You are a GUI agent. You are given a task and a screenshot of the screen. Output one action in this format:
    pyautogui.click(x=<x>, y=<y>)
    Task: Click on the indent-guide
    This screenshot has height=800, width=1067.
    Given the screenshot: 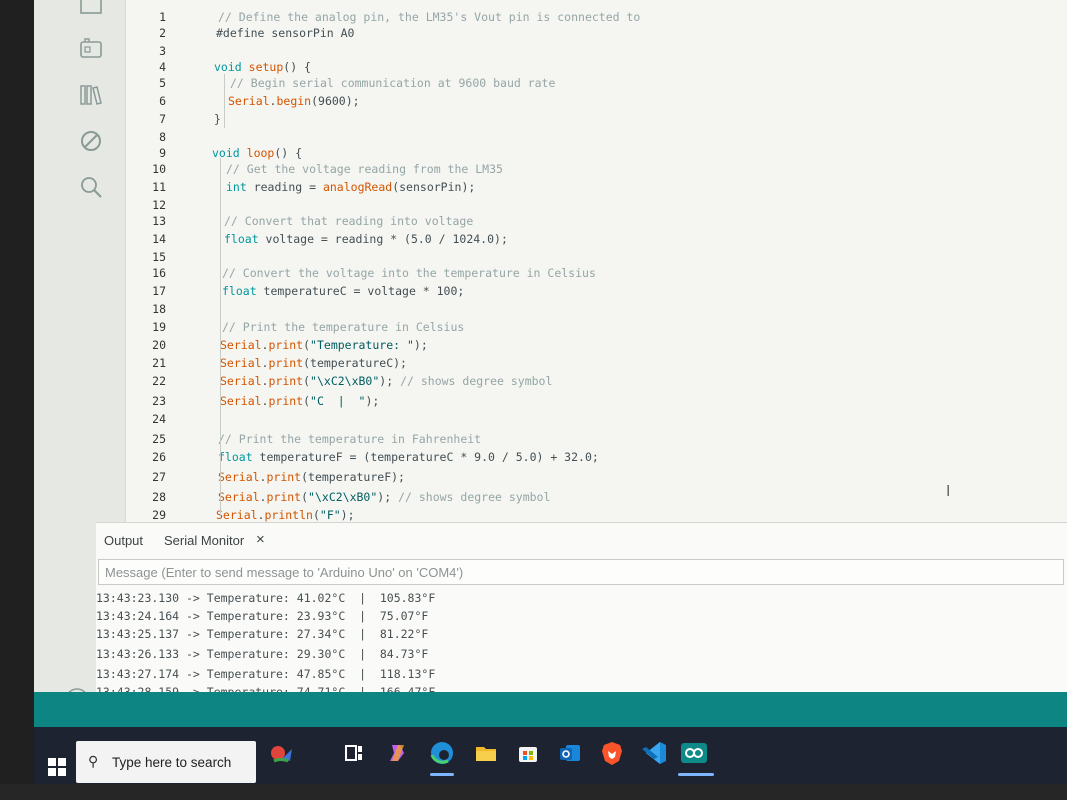 What is the action you would take?
    pyautogui.click(x=224, y=101)
    